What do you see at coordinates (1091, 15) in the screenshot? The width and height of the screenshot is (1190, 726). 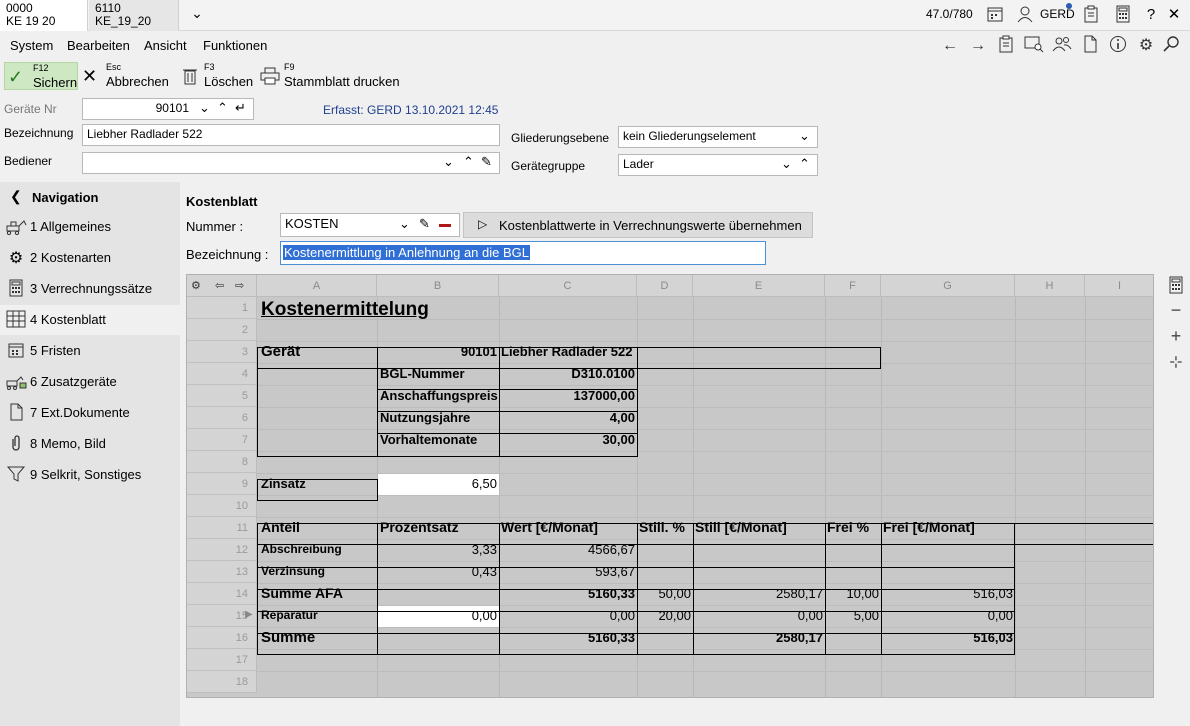 I see `clipboard-icon` at bounding box center [1091, 15].